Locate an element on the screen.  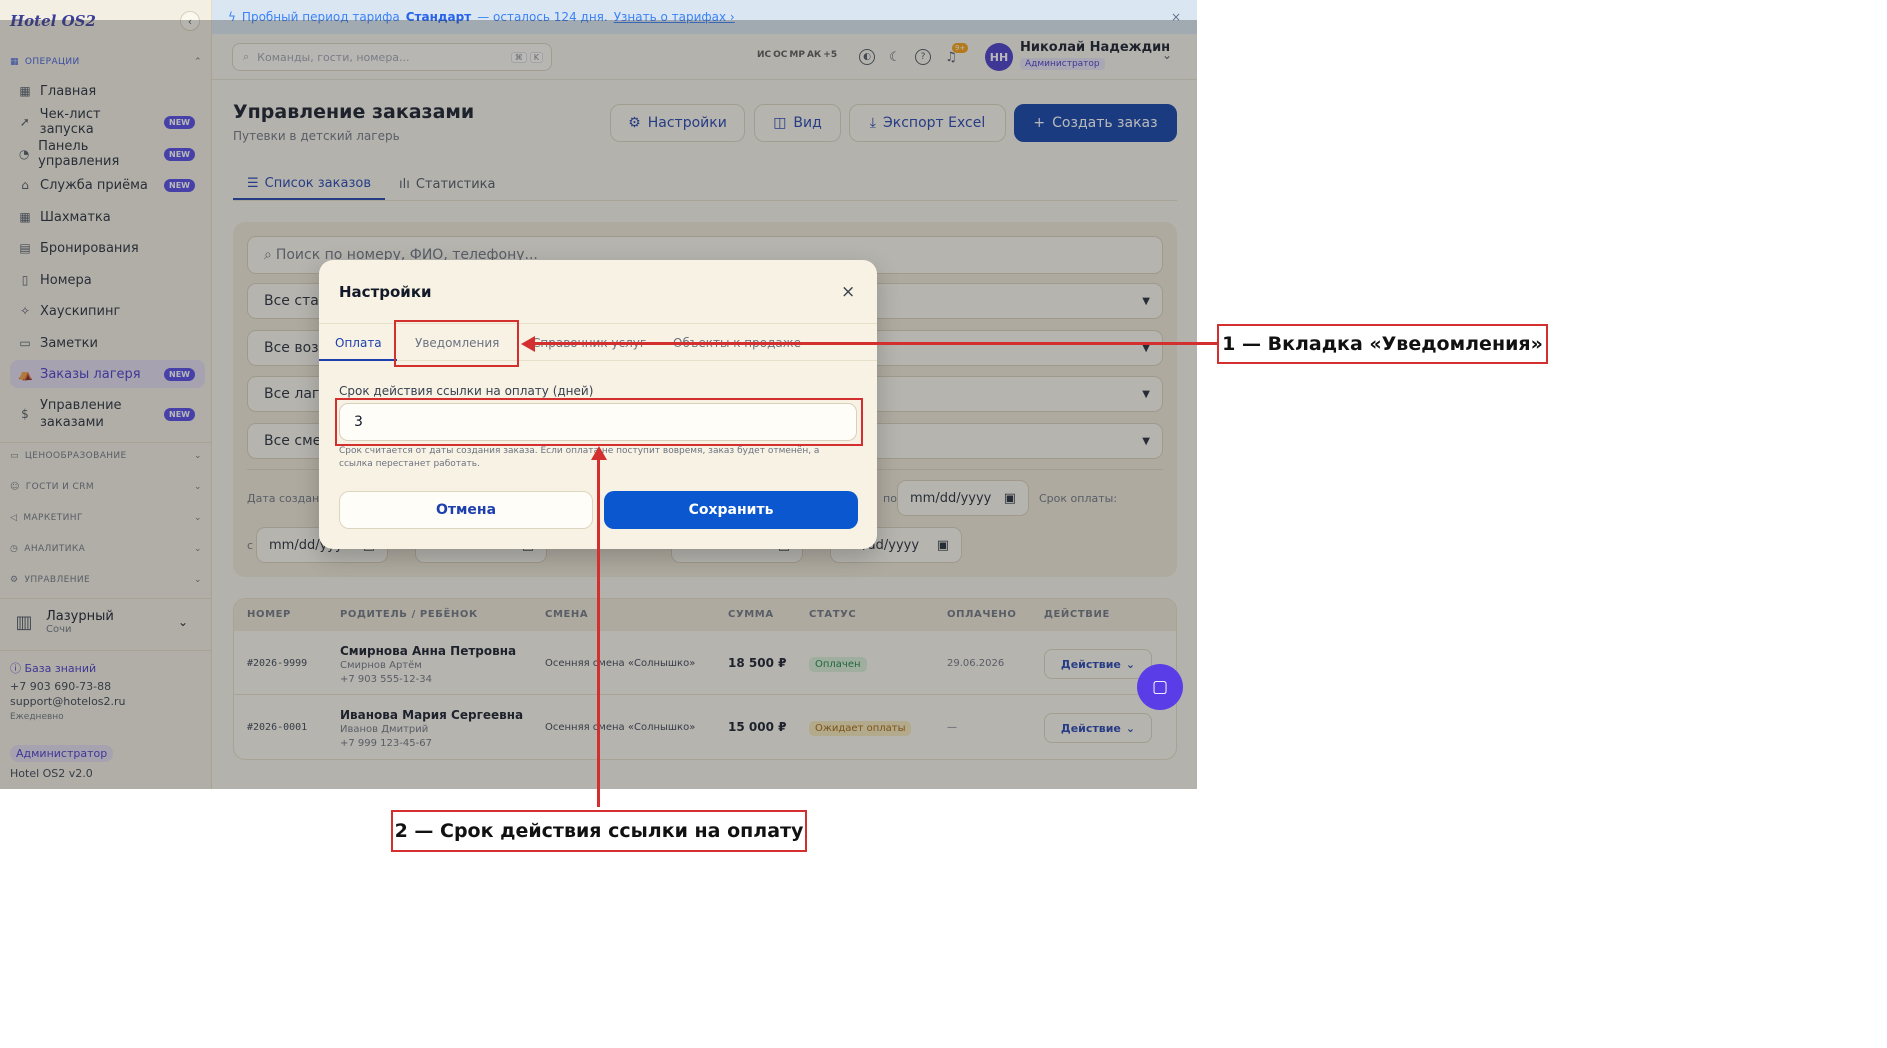
save-button: Сохранить is located at coordinates (731, 510).